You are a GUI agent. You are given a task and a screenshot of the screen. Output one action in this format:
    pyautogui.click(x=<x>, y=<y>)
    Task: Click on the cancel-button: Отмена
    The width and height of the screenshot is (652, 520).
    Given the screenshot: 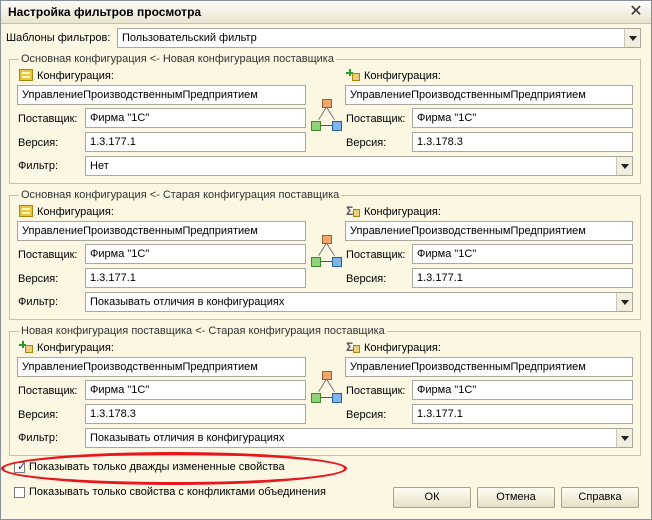 What is the action you would take?
    pyautogui.click(x=516, y=497)
    